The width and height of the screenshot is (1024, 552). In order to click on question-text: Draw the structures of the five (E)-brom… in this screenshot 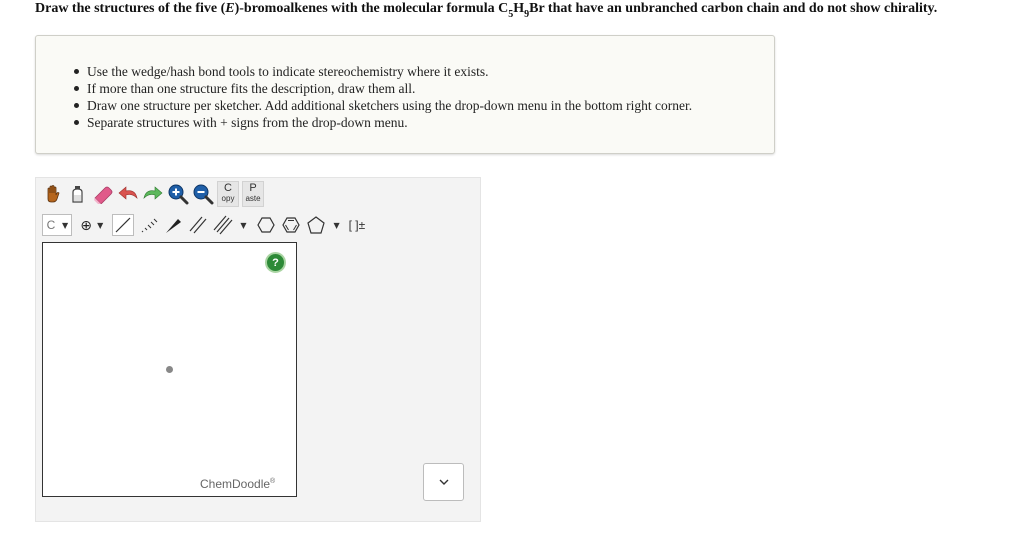, I will do `click(486, 10)`.